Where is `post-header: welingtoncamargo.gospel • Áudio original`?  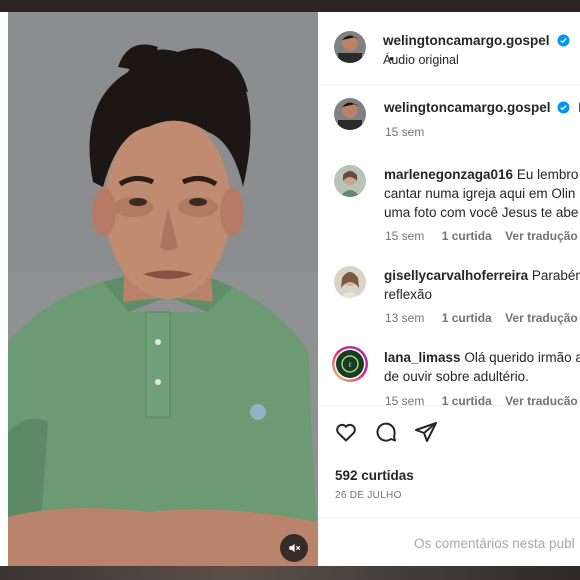
post-header: welingtoncamargo.gospel • Áudio original is located at coordinates (449, 48).